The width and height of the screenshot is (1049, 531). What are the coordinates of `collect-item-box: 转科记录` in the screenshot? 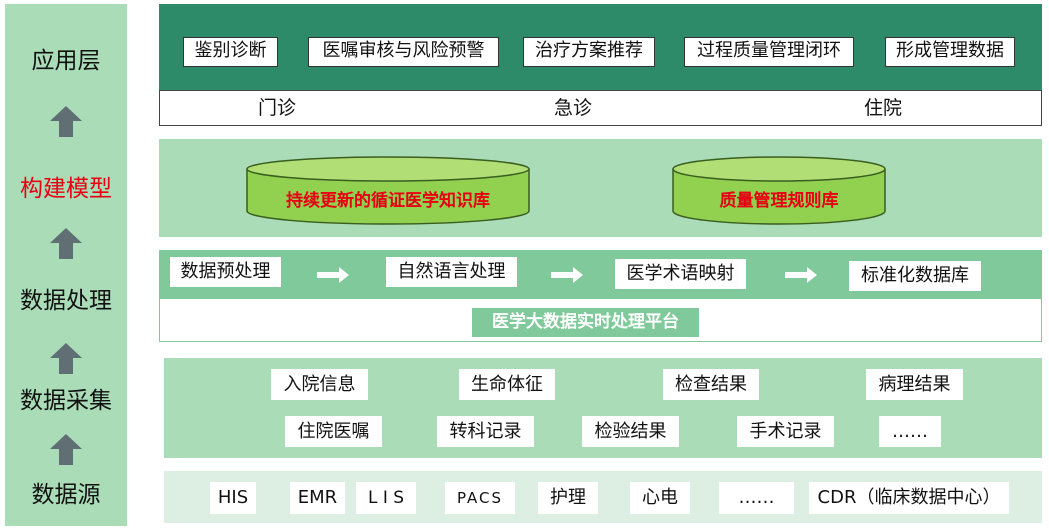 It's located at (485, 431).